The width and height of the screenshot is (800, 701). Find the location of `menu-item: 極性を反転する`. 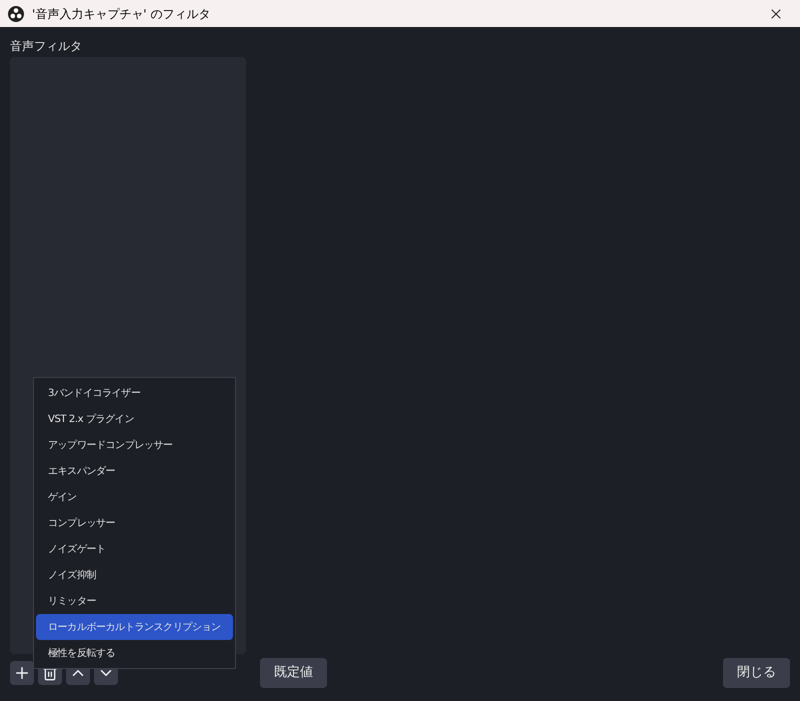

menu-item: 極性を反転する is located at coordinates (134, 653).